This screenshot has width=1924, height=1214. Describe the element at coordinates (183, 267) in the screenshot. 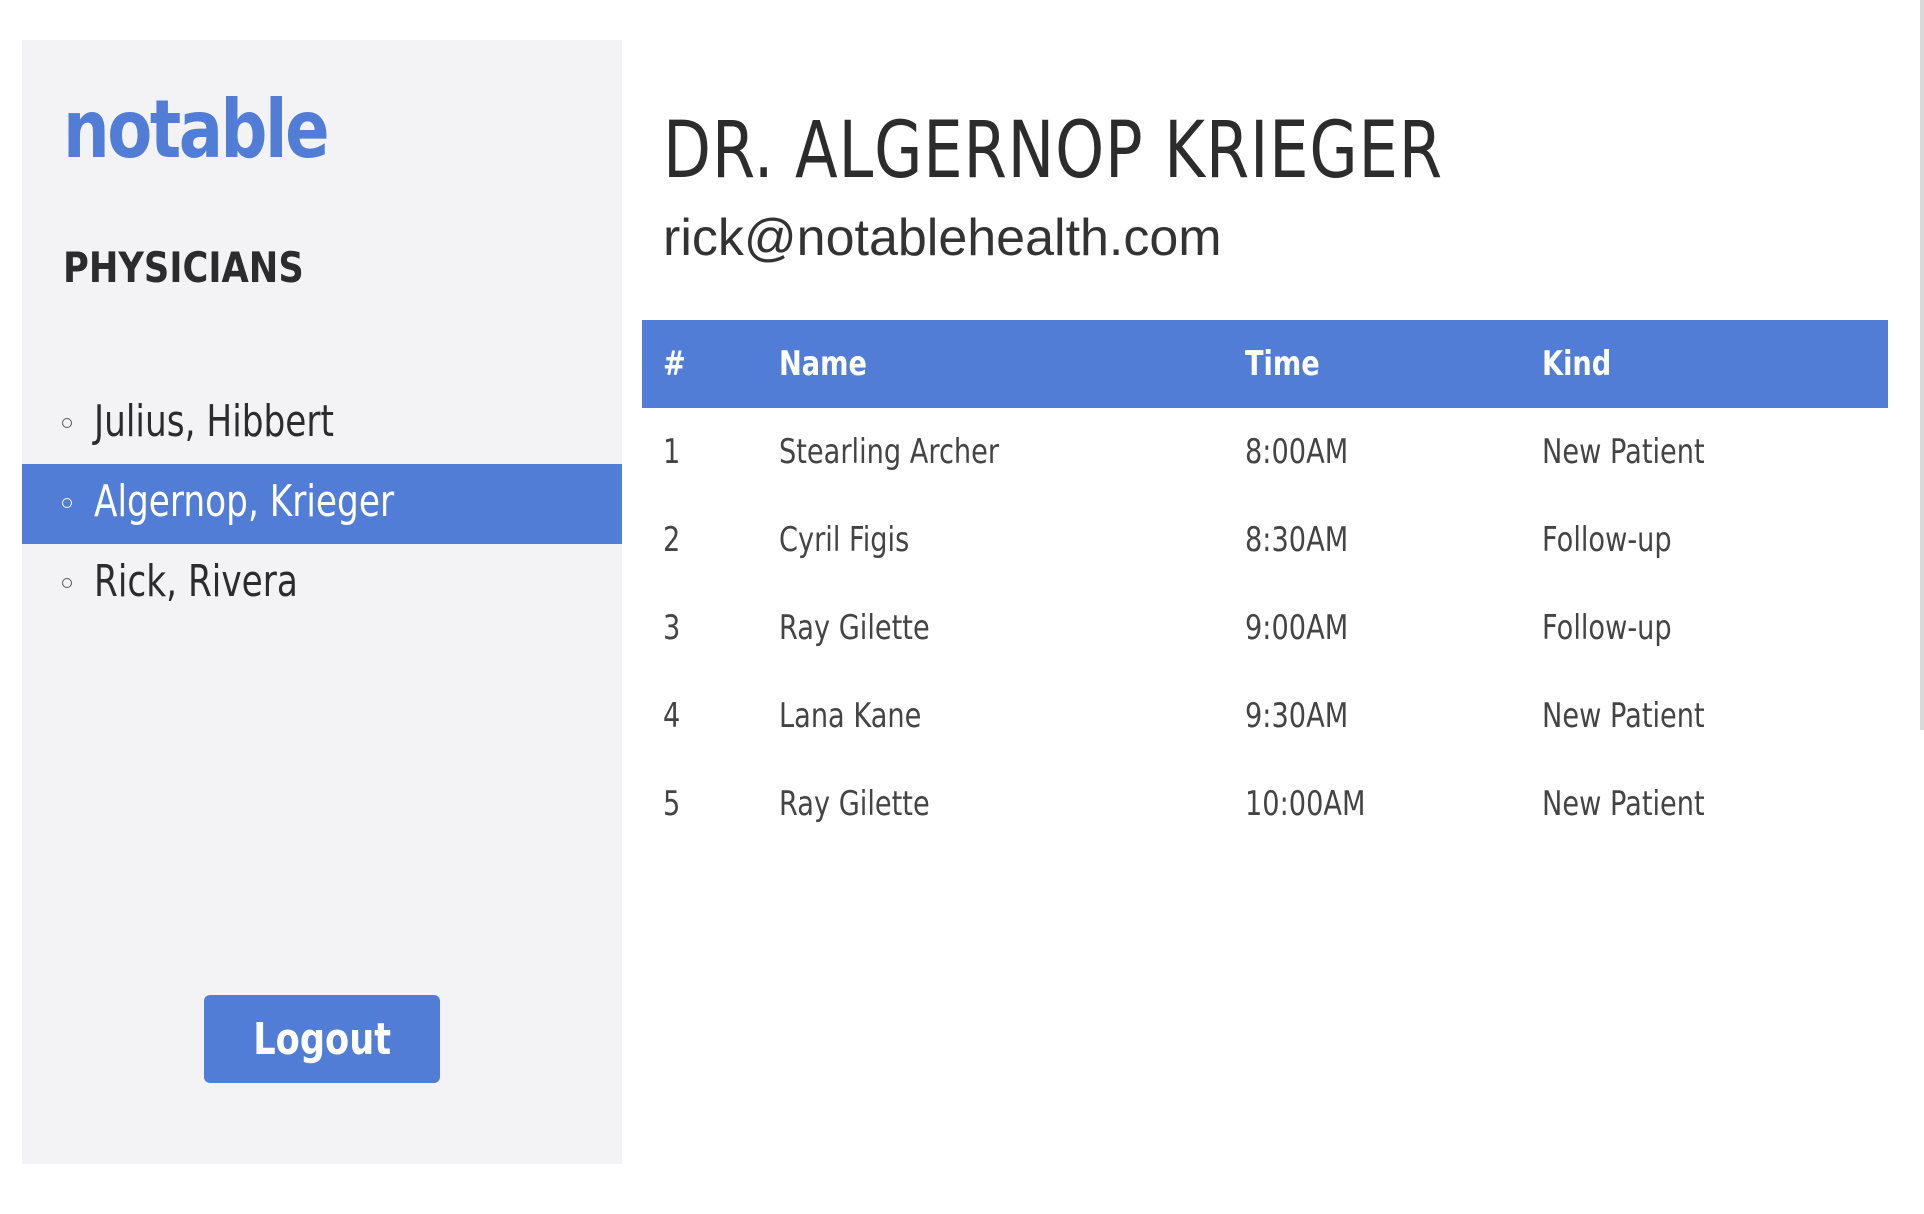

I see `physicians-heading: PHYSICIANS` at that location.